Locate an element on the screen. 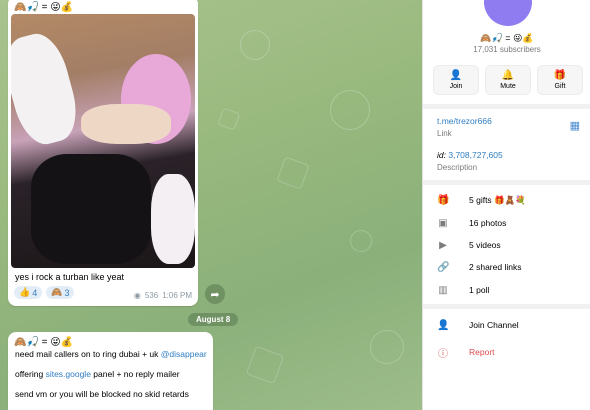  forward-button: ➦ is located at coordinates (215, 294).